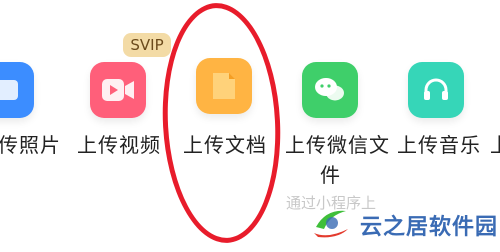 This screenshot has height=252, width=500. What do you see at coordinates (330, 90) in the screenshot?
I see `wechat-icon` at bounding box center [330, 90].